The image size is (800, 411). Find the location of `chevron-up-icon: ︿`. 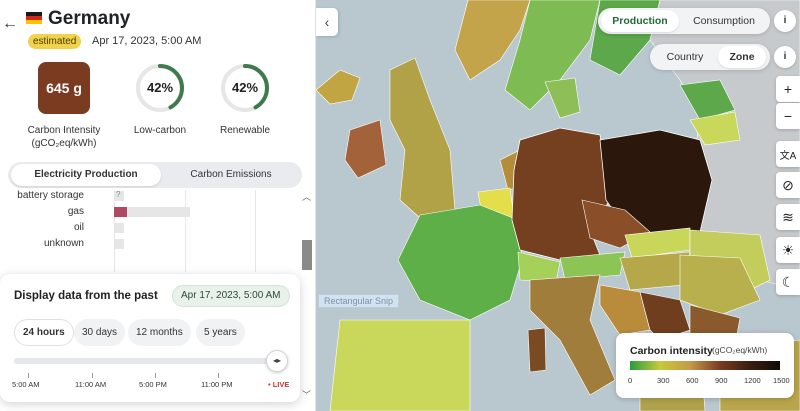

chevron-up-icon: ︿ is located at coordinates (306, 196).